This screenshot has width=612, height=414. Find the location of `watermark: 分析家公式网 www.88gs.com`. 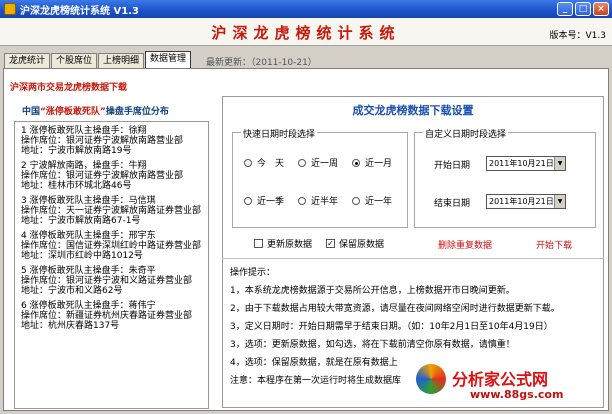

watermark: 分析家公式网 www.88gs.com is located at coordinates (511, 387).